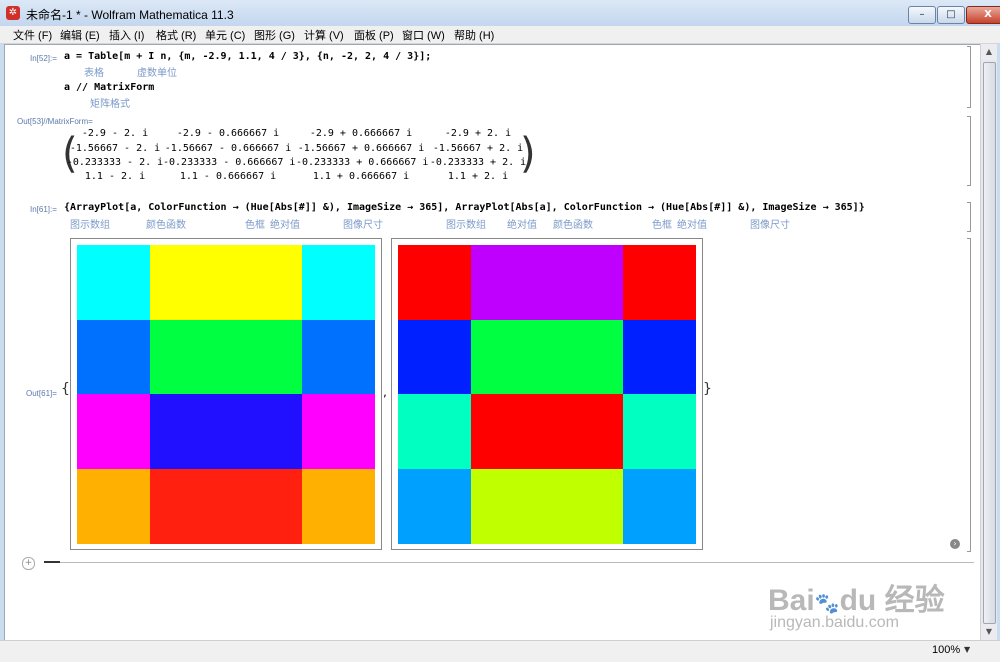 This screenshot has width=1000, height=662. Describe the element at coordinates (983, 15) in the screenshot. I see `close-button: X` at that location.